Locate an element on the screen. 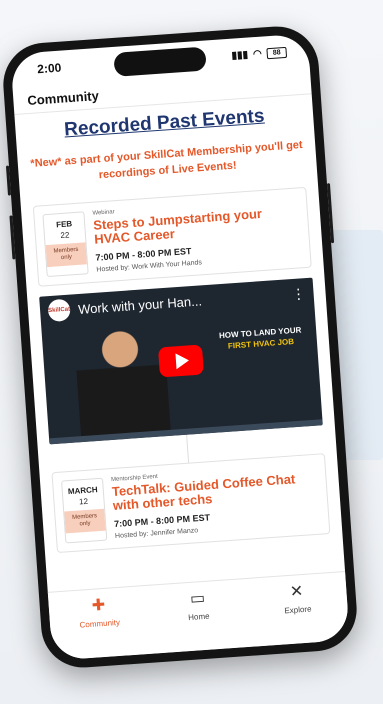 This screenshot has height=704, width=383. battery-icon: 88 is located at coordinates (277, 52).